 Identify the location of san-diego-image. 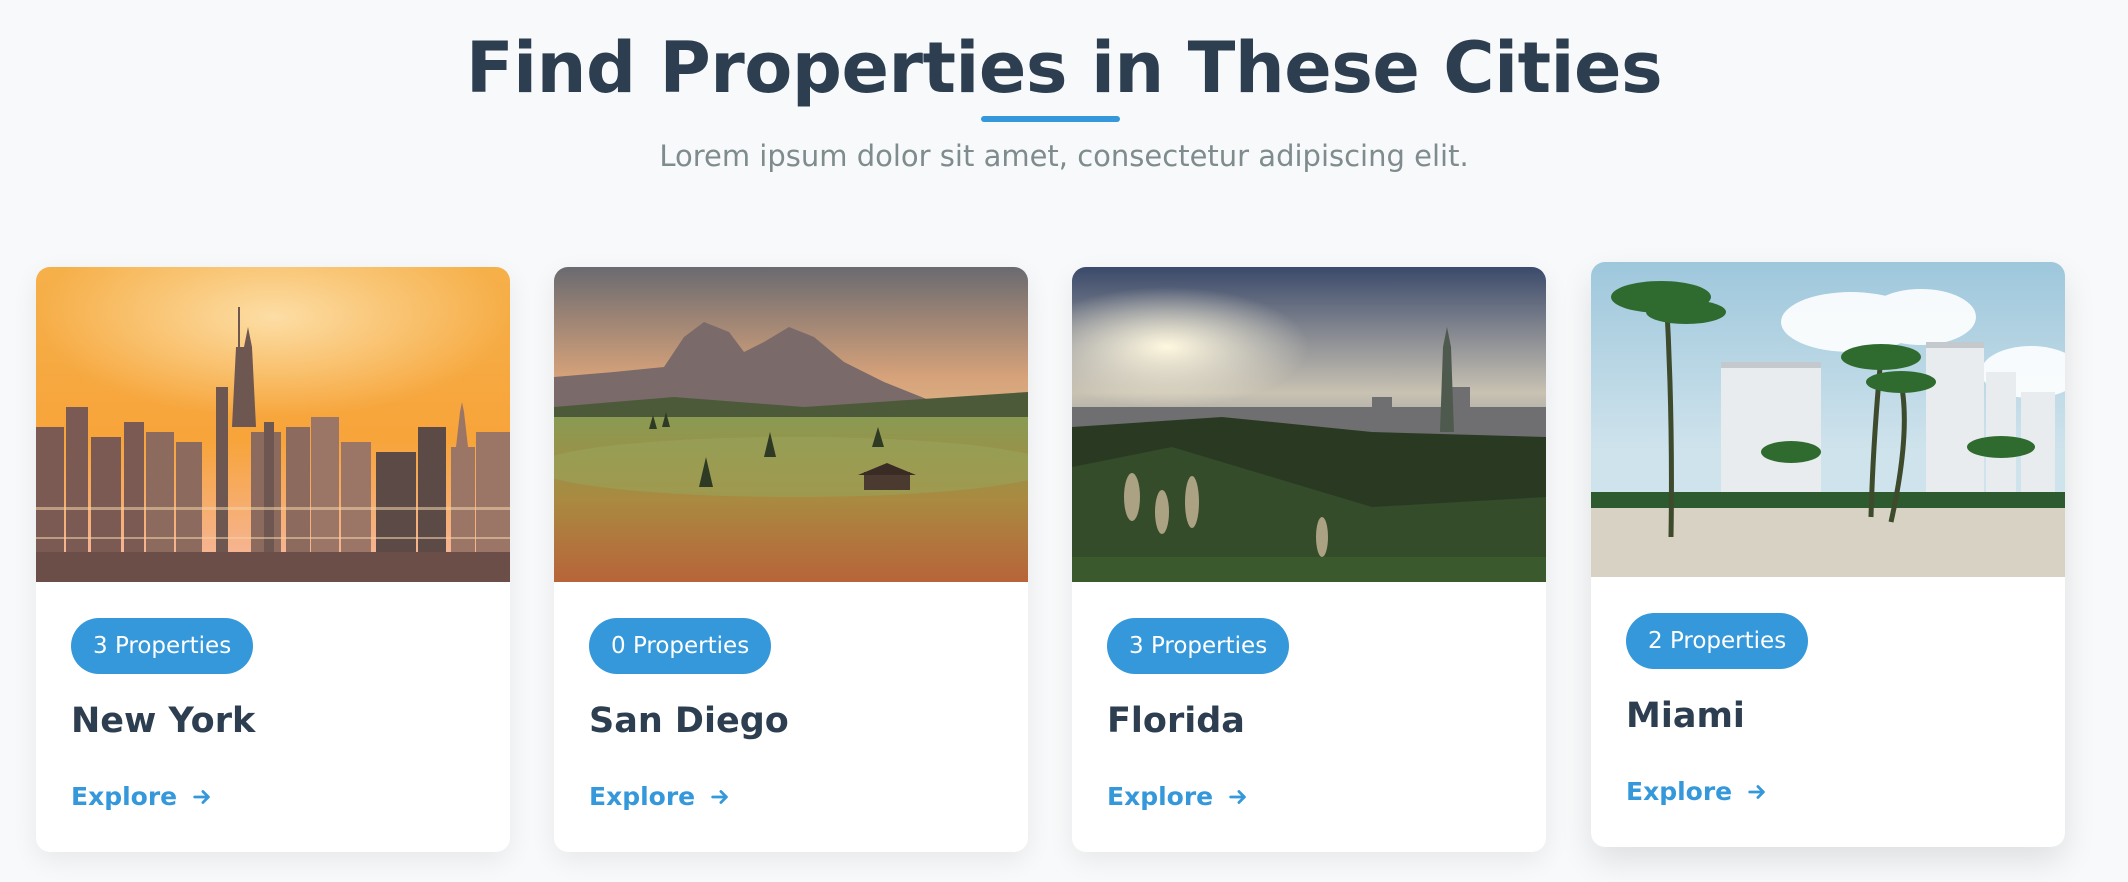
(791, 424).